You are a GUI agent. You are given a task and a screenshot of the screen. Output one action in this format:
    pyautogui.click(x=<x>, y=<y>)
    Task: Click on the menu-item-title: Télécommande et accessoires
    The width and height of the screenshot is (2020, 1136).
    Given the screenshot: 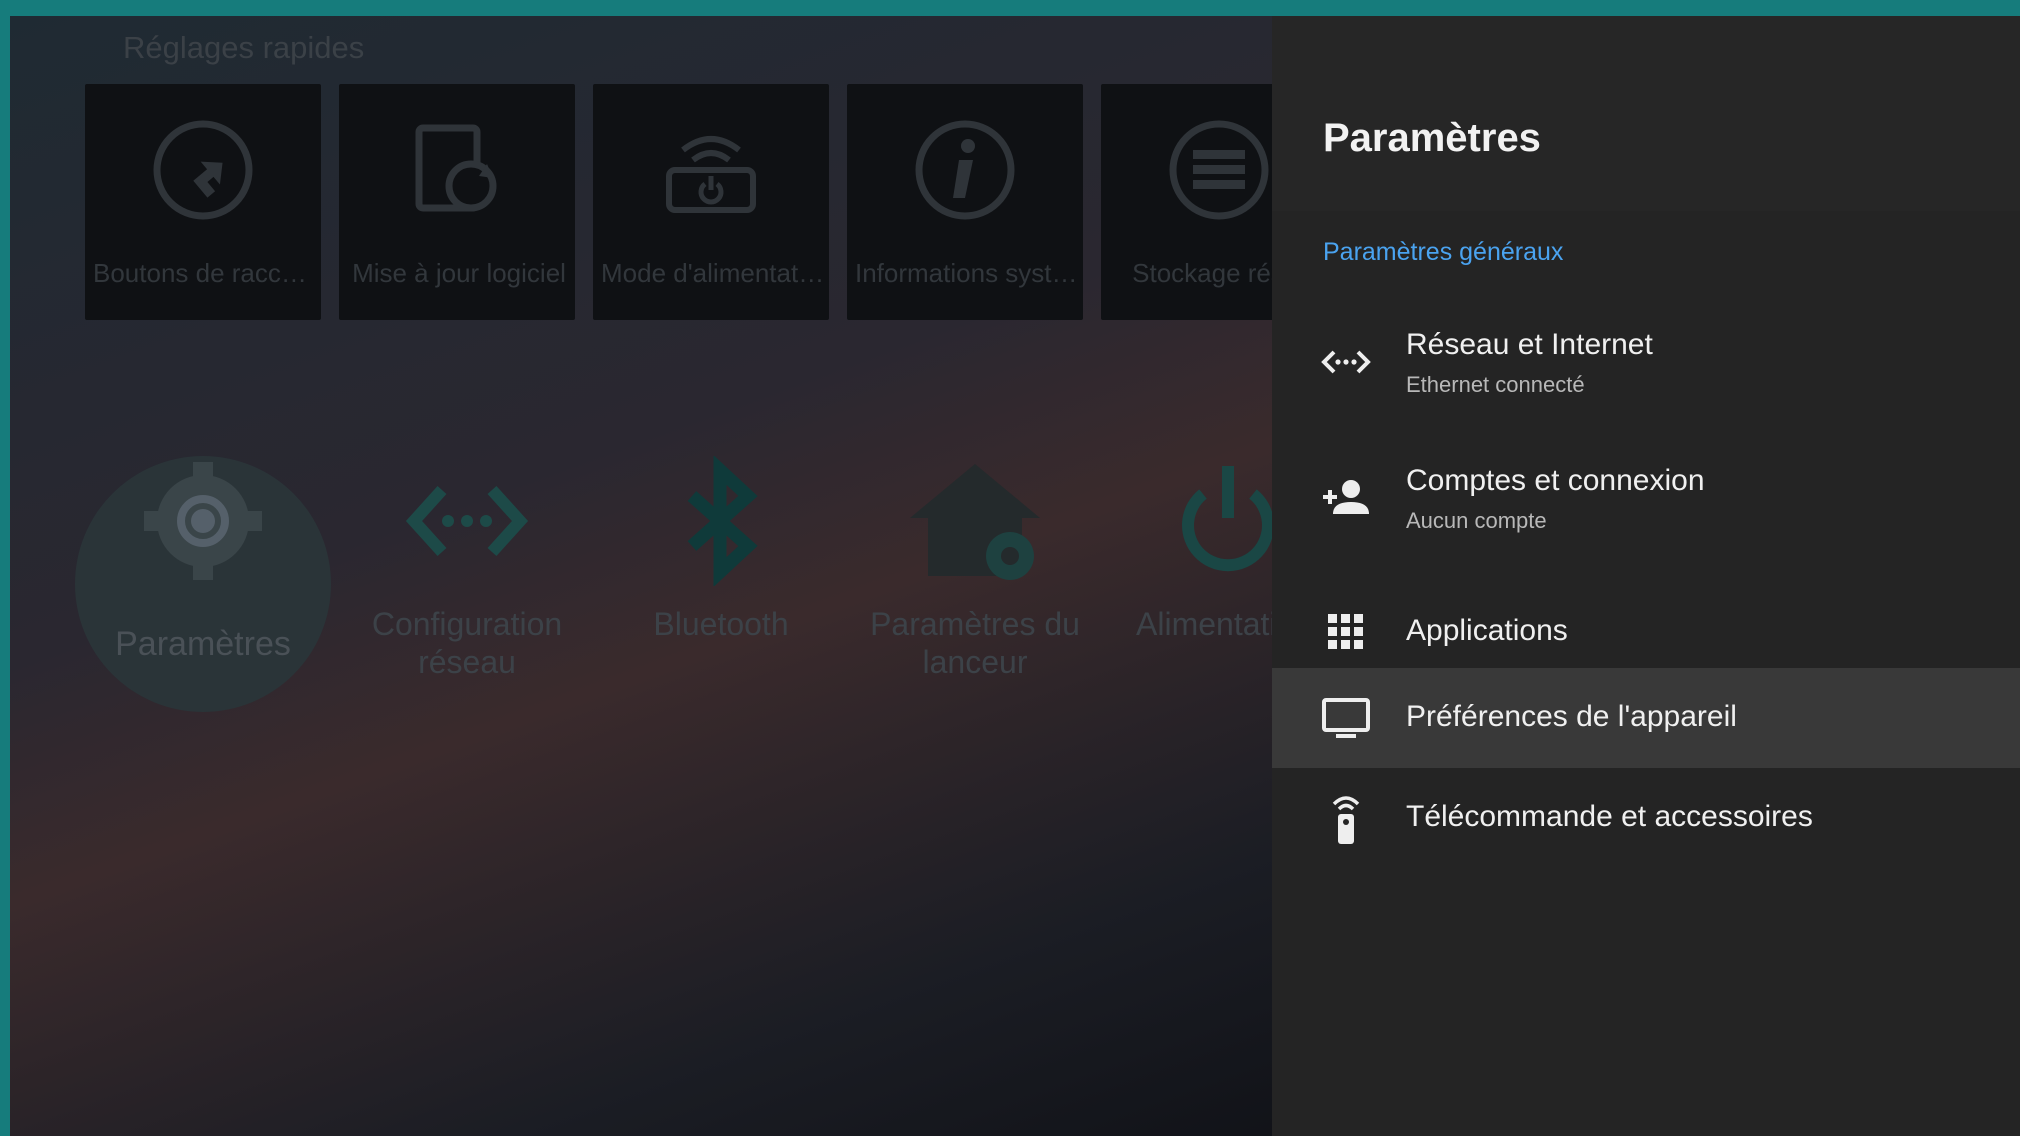 What is the action you would take?
    pyautogui.click(x=1609, y=816)
    